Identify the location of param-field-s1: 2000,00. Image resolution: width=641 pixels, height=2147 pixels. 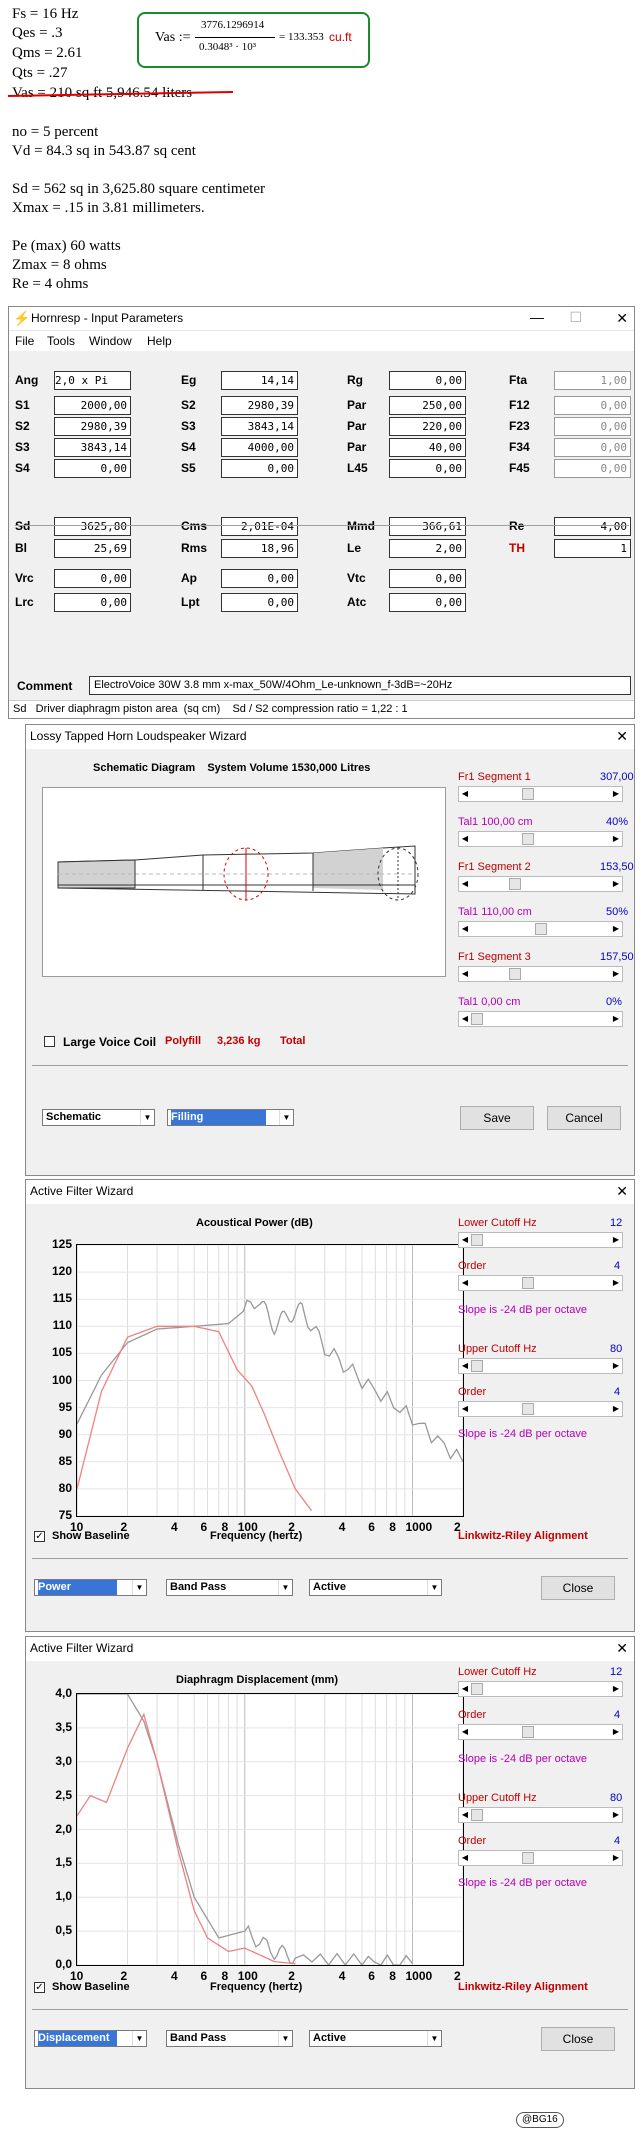
(92, 405).